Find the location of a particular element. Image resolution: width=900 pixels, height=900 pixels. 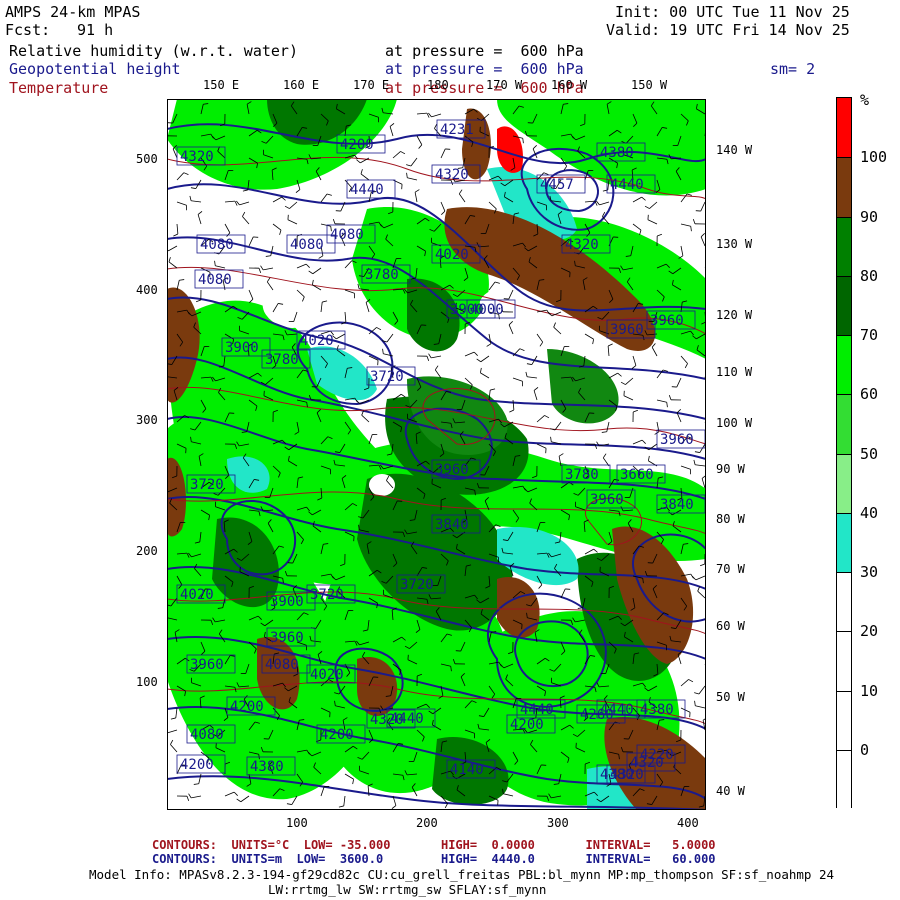

lon-label: 80 W is located at coordinates (730, 519).